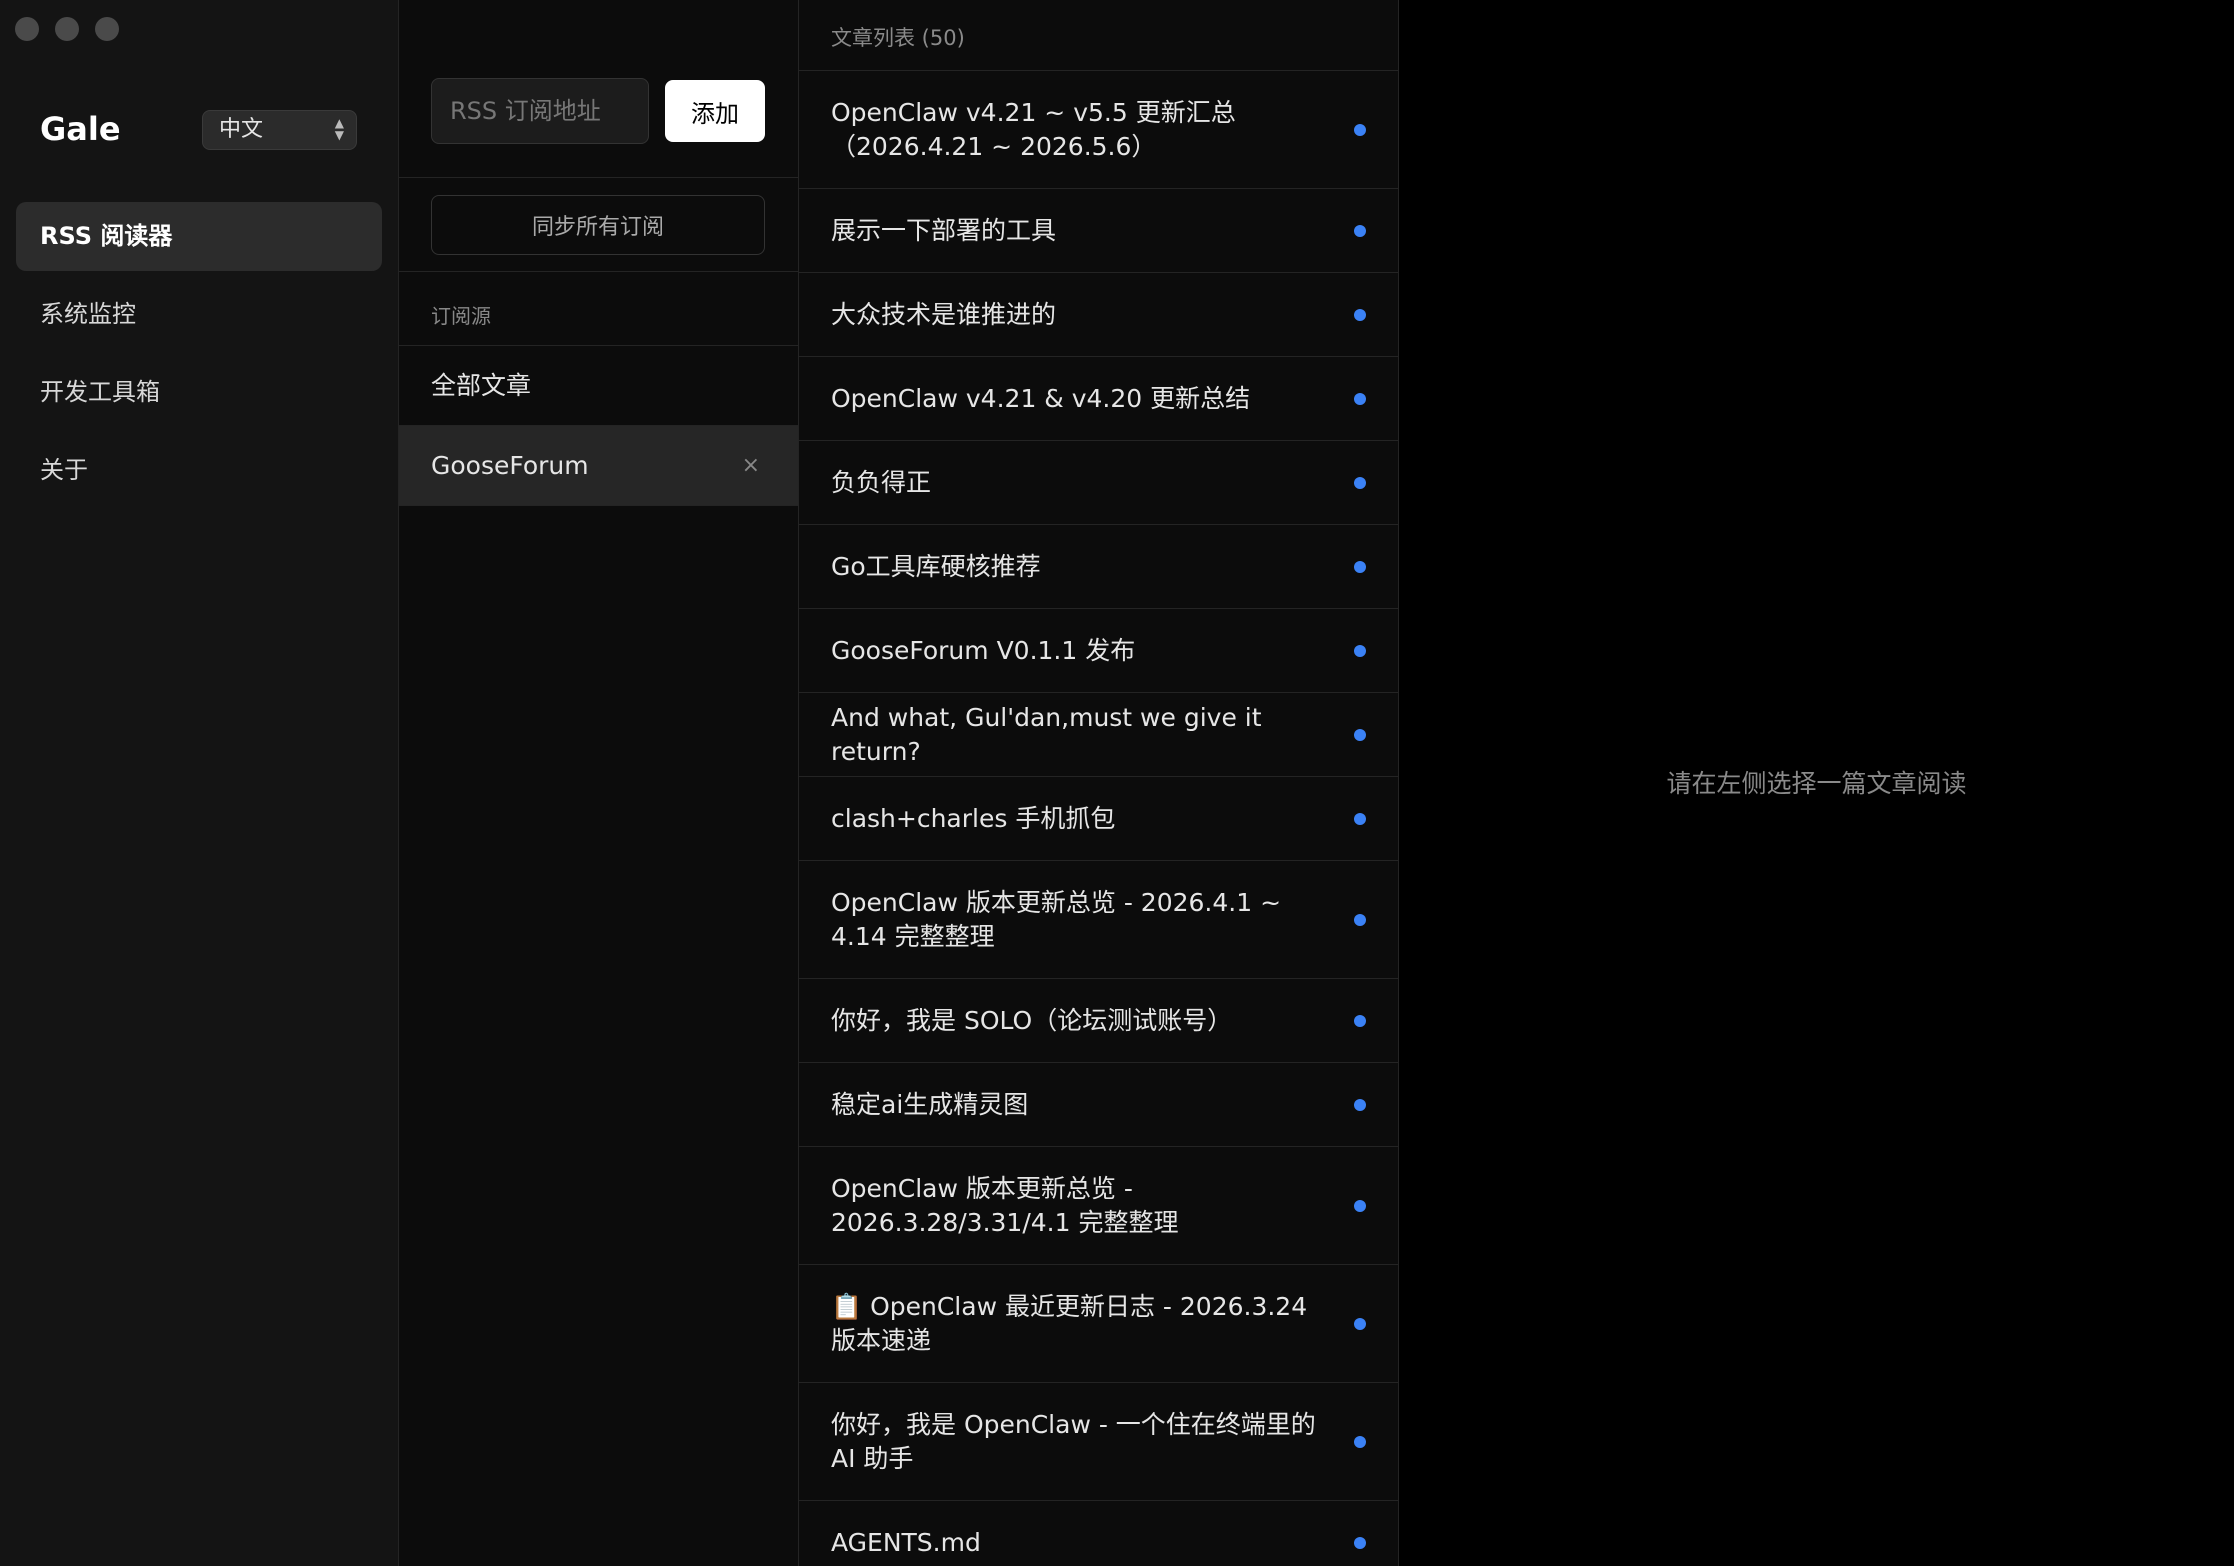  Describe the element at coordinates (1032, 1020) in the screenshot. I see `article-title: 你好，我是 SOLO（论坛测试账号）` at that location.